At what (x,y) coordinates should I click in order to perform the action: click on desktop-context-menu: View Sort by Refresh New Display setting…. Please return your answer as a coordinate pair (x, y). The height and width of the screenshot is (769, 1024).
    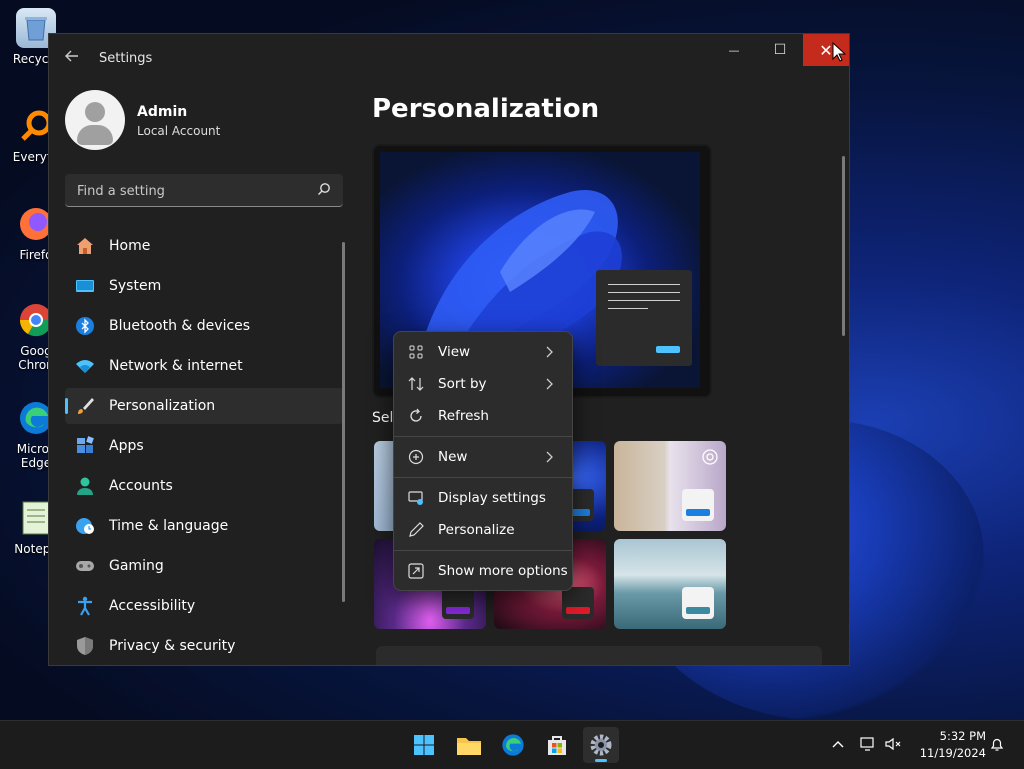
    Looking at the image, I should click on (483, 461).